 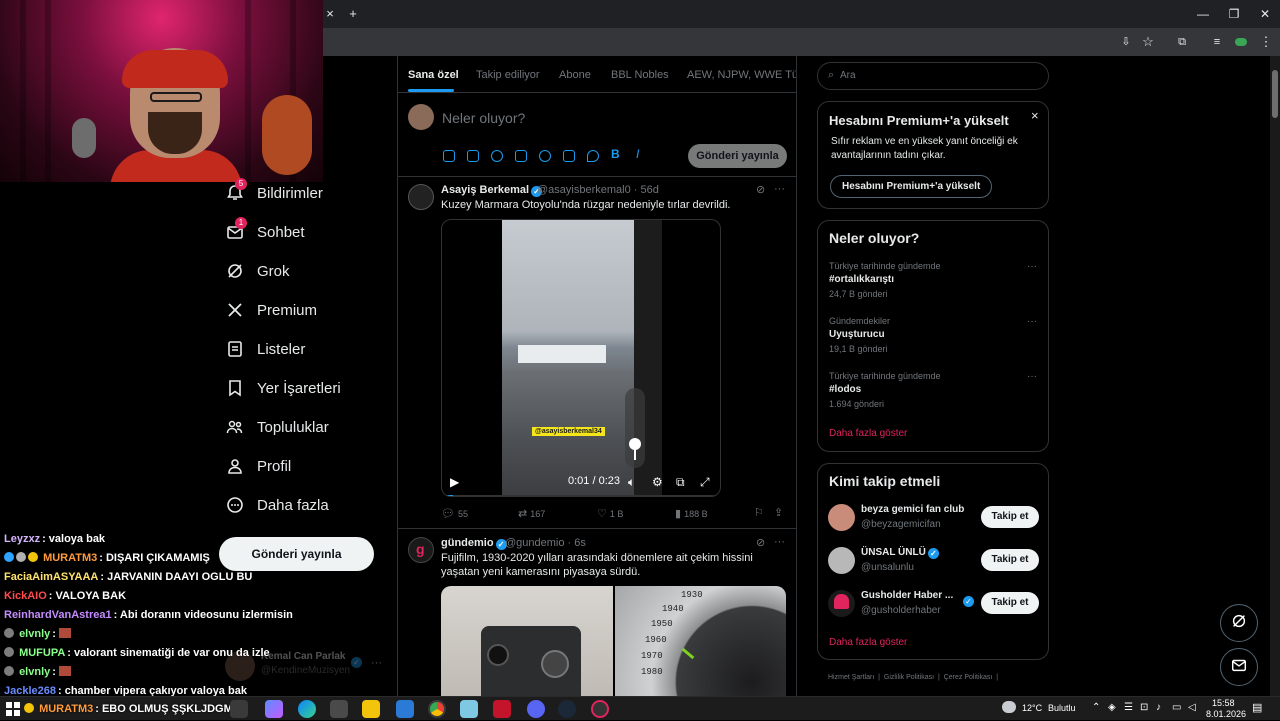 What do you see at coordinates (1112, 707) in the screenshot?
I see `tray-app-icon: ◈` at bounding box center [1112, 707].